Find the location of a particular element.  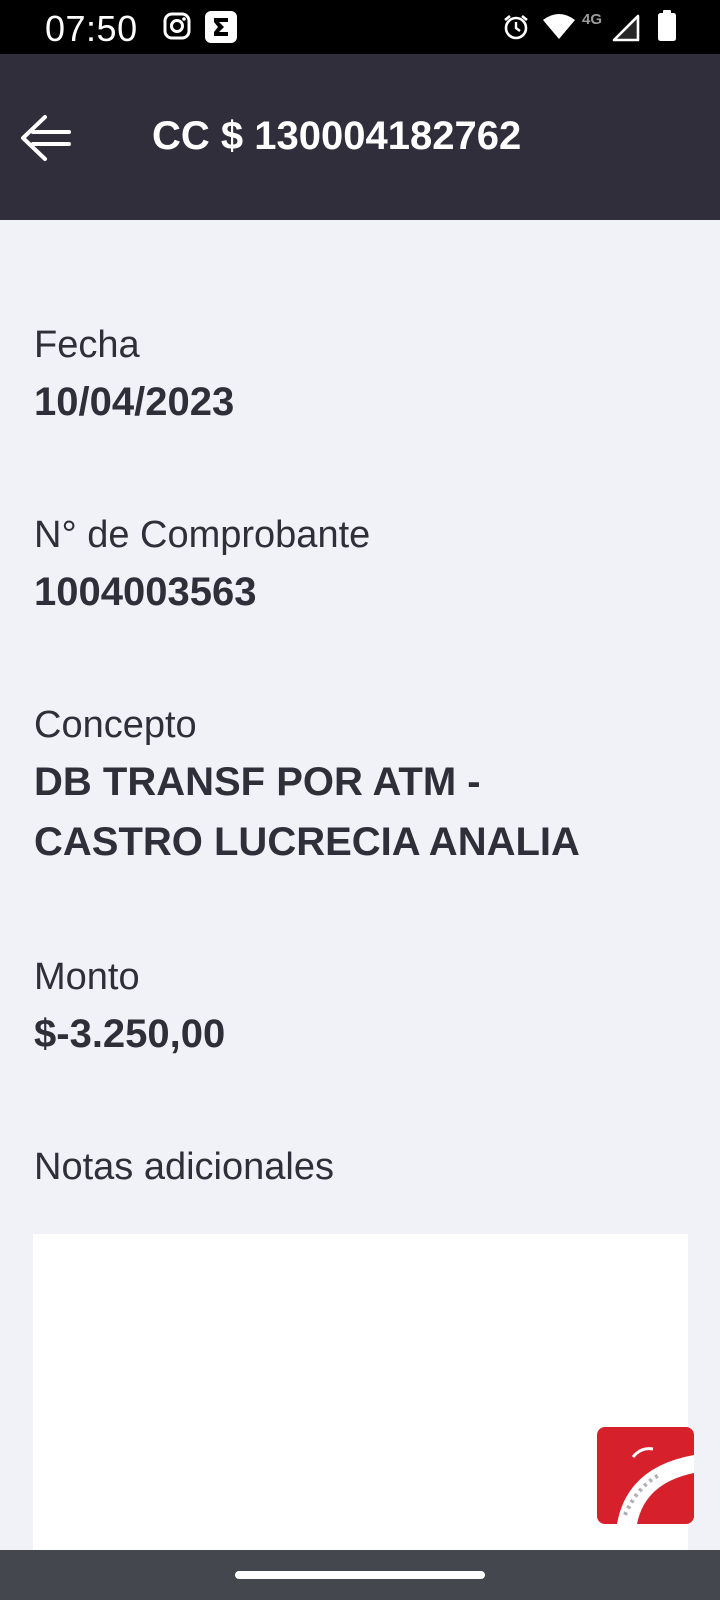

arrow-back-icon is located at coordinates (46, 140).